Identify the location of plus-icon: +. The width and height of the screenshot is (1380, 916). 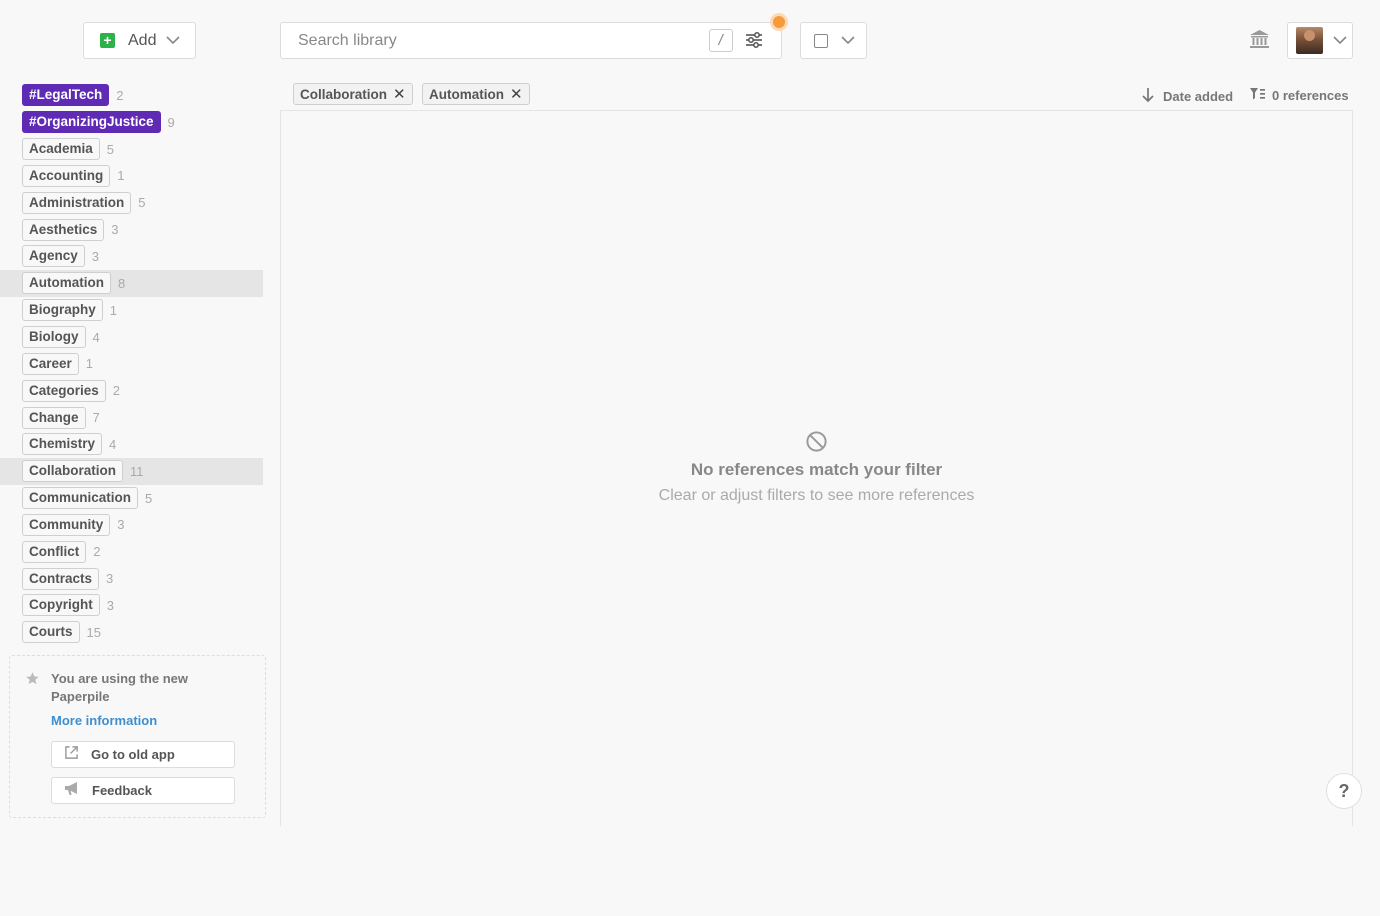
(107, 40).